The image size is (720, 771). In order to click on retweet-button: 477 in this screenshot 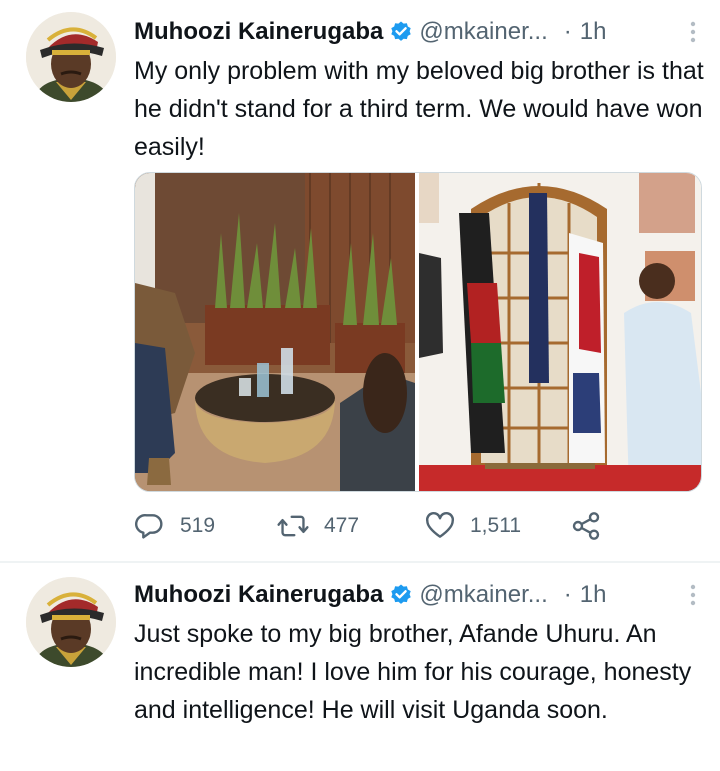, I will do `click(317, 526)`.